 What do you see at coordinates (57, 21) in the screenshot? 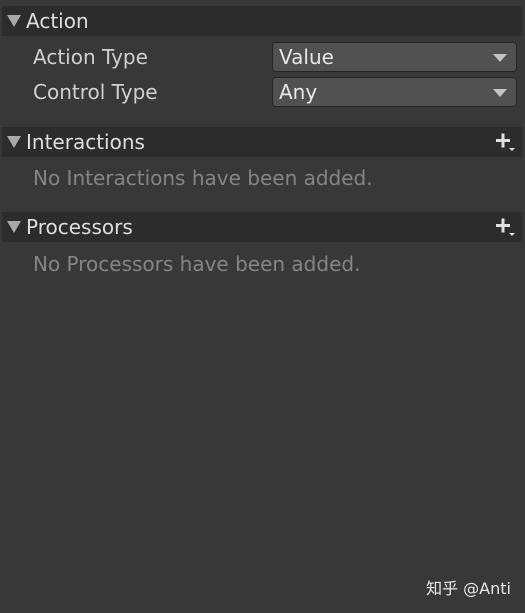
I see `action-section-title: Action` at bounding box center [57, 21].